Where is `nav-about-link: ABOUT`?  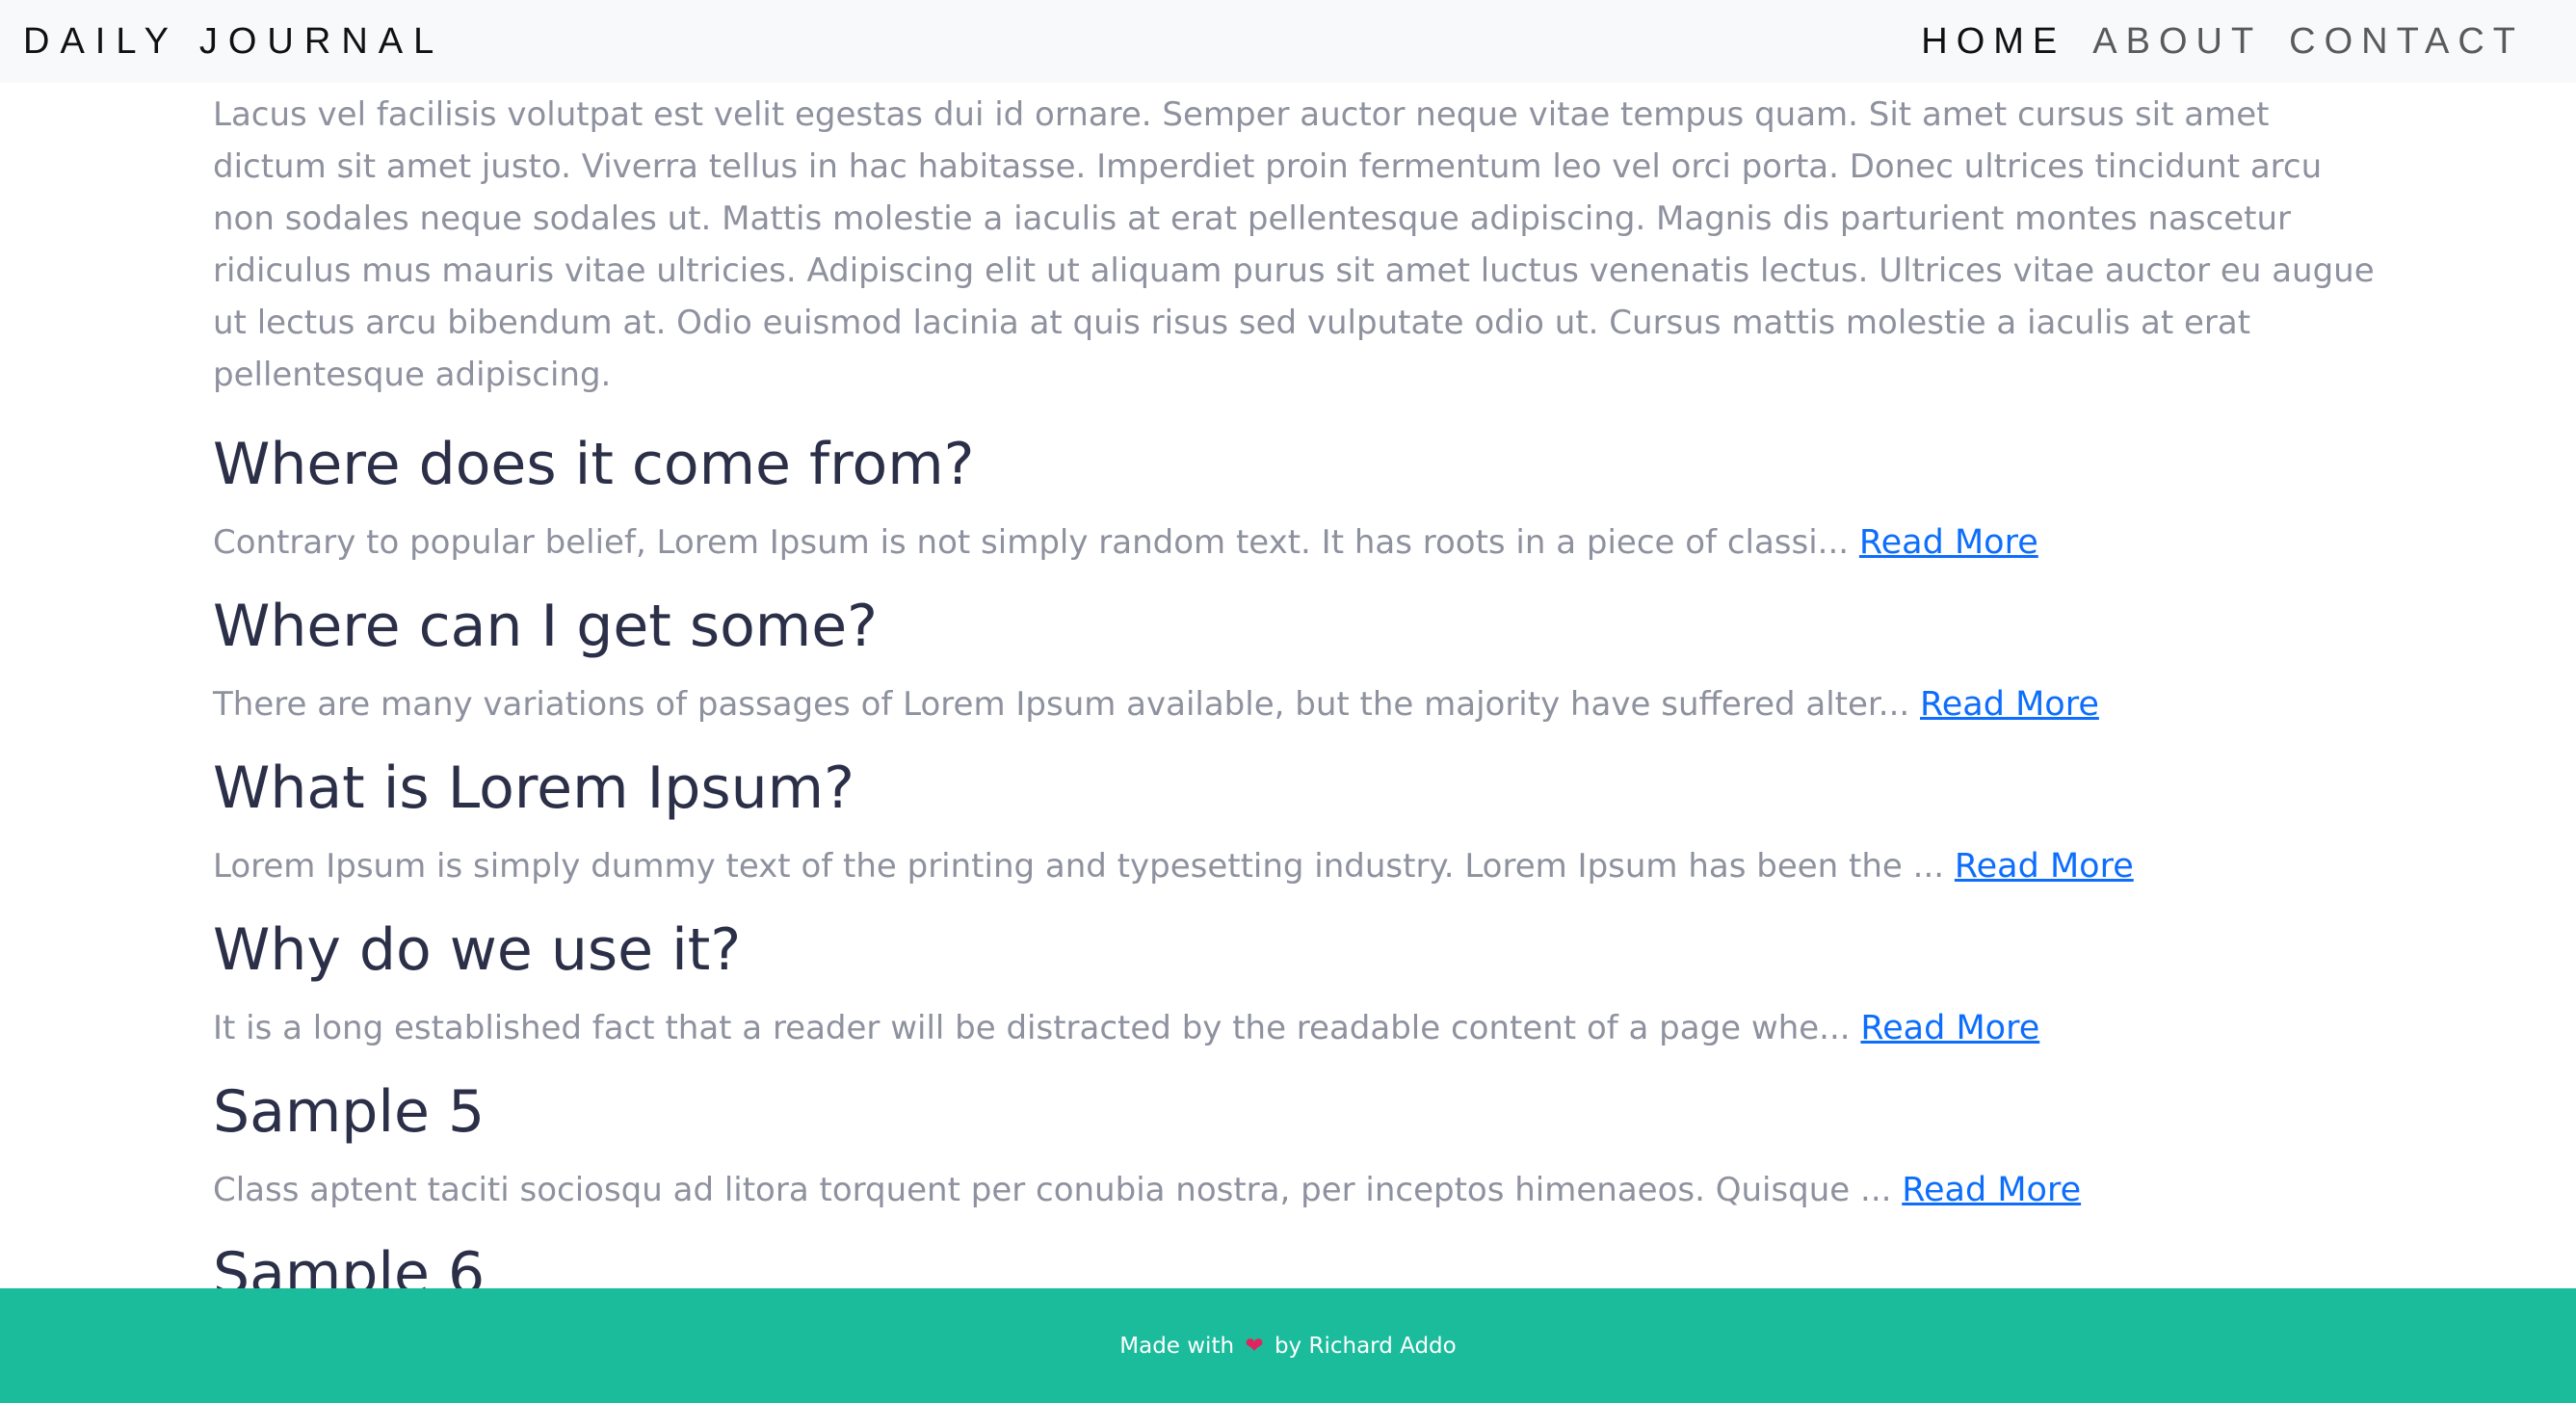 nav-about-link: ABOUT is located at coordinates (2177, 42).